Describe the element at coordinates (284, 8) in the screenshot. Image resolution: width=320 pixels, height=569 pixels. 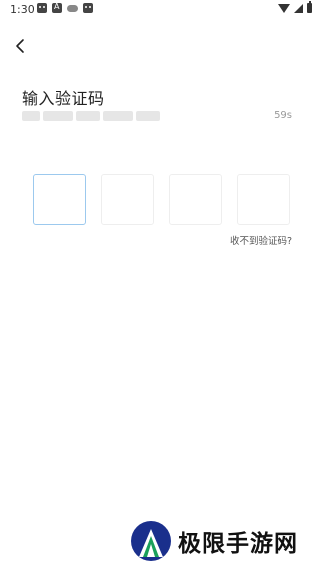
I see `wifi-icon` at that location.